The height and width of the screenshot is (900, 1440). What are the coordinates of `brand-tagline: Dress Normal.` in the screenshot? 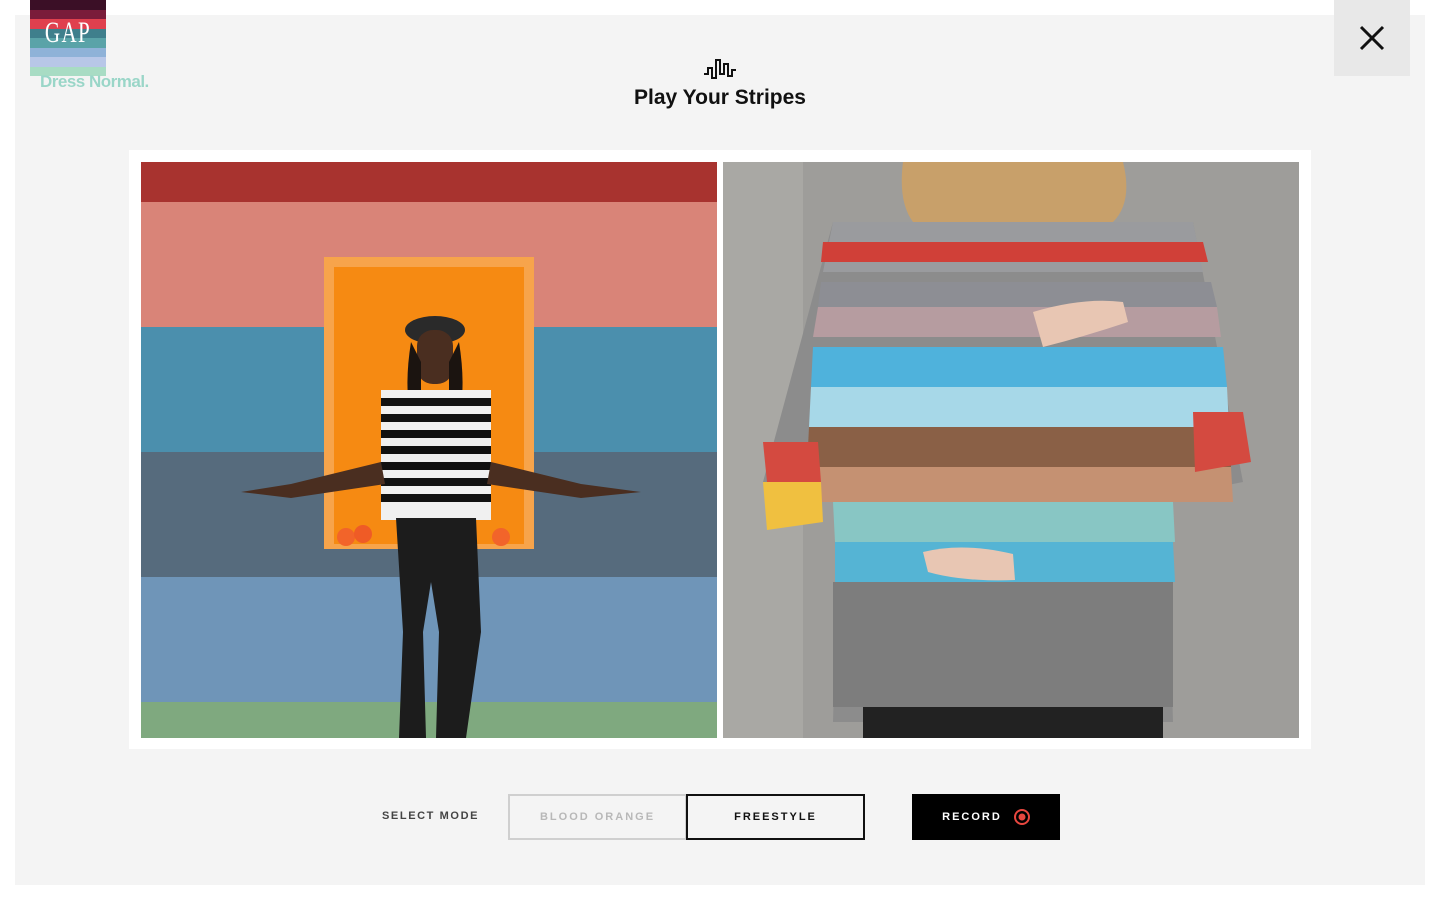 It's located at (94, 81).